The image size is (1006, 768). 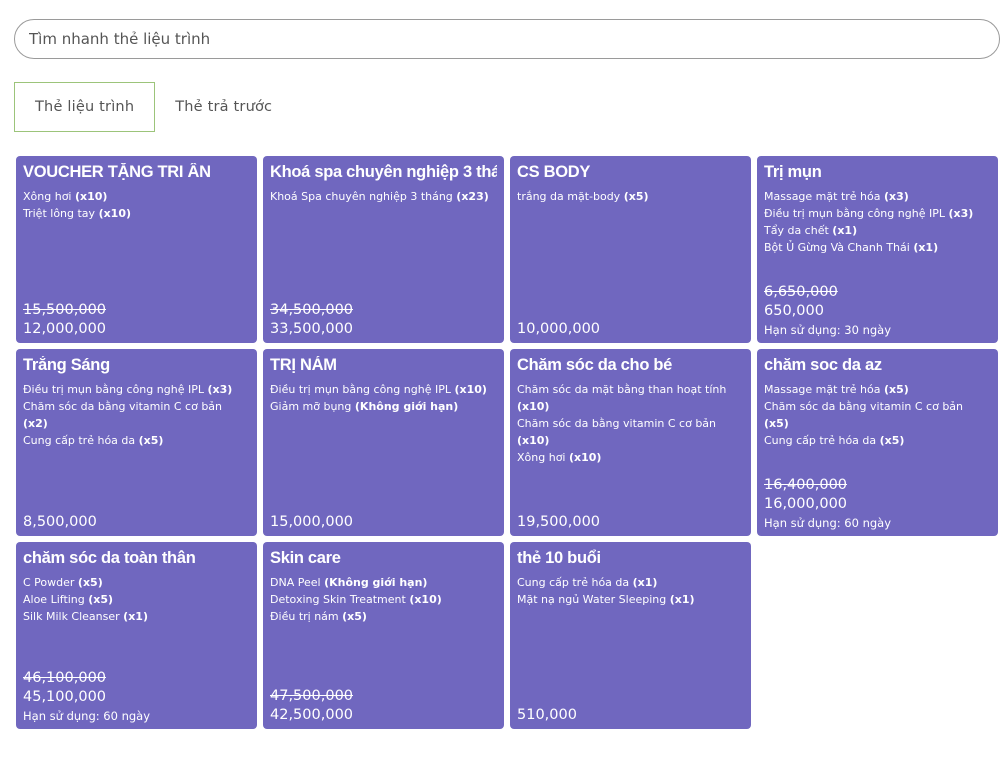 What do you see at coordinates (312, 329) in the screenshot?
I see `sale-price: 33,500,000` at bounding box center [312, 329].